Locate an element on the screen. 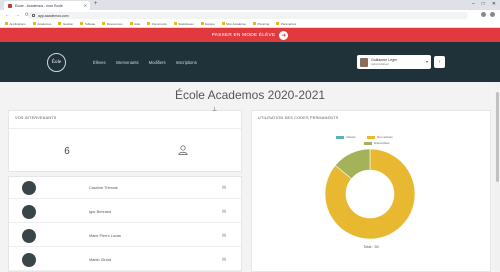 The image size is (500, 272). intervenant-name: Caroline Trémois is located at coordinates (103, 187).